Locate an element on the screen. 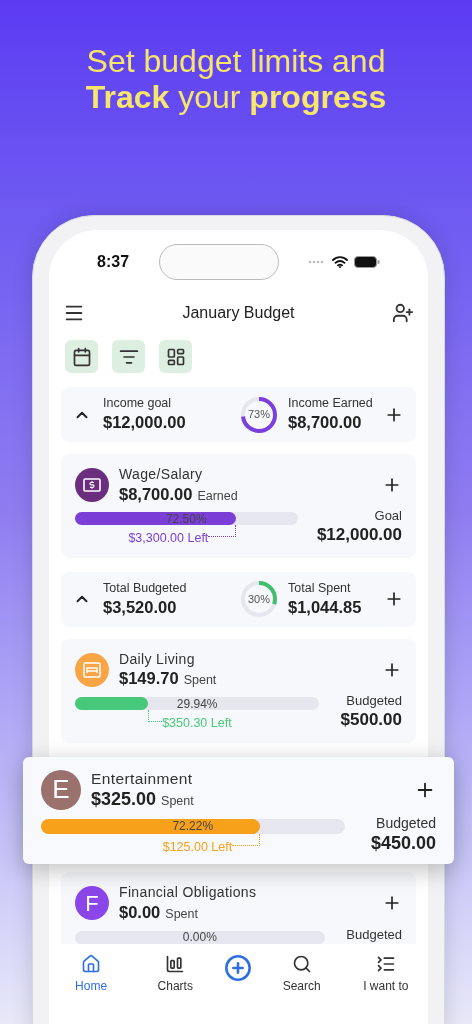 This screenshot has height=1024, width=472. progress-percent: 72.50% is located at coordinates (186, 518).